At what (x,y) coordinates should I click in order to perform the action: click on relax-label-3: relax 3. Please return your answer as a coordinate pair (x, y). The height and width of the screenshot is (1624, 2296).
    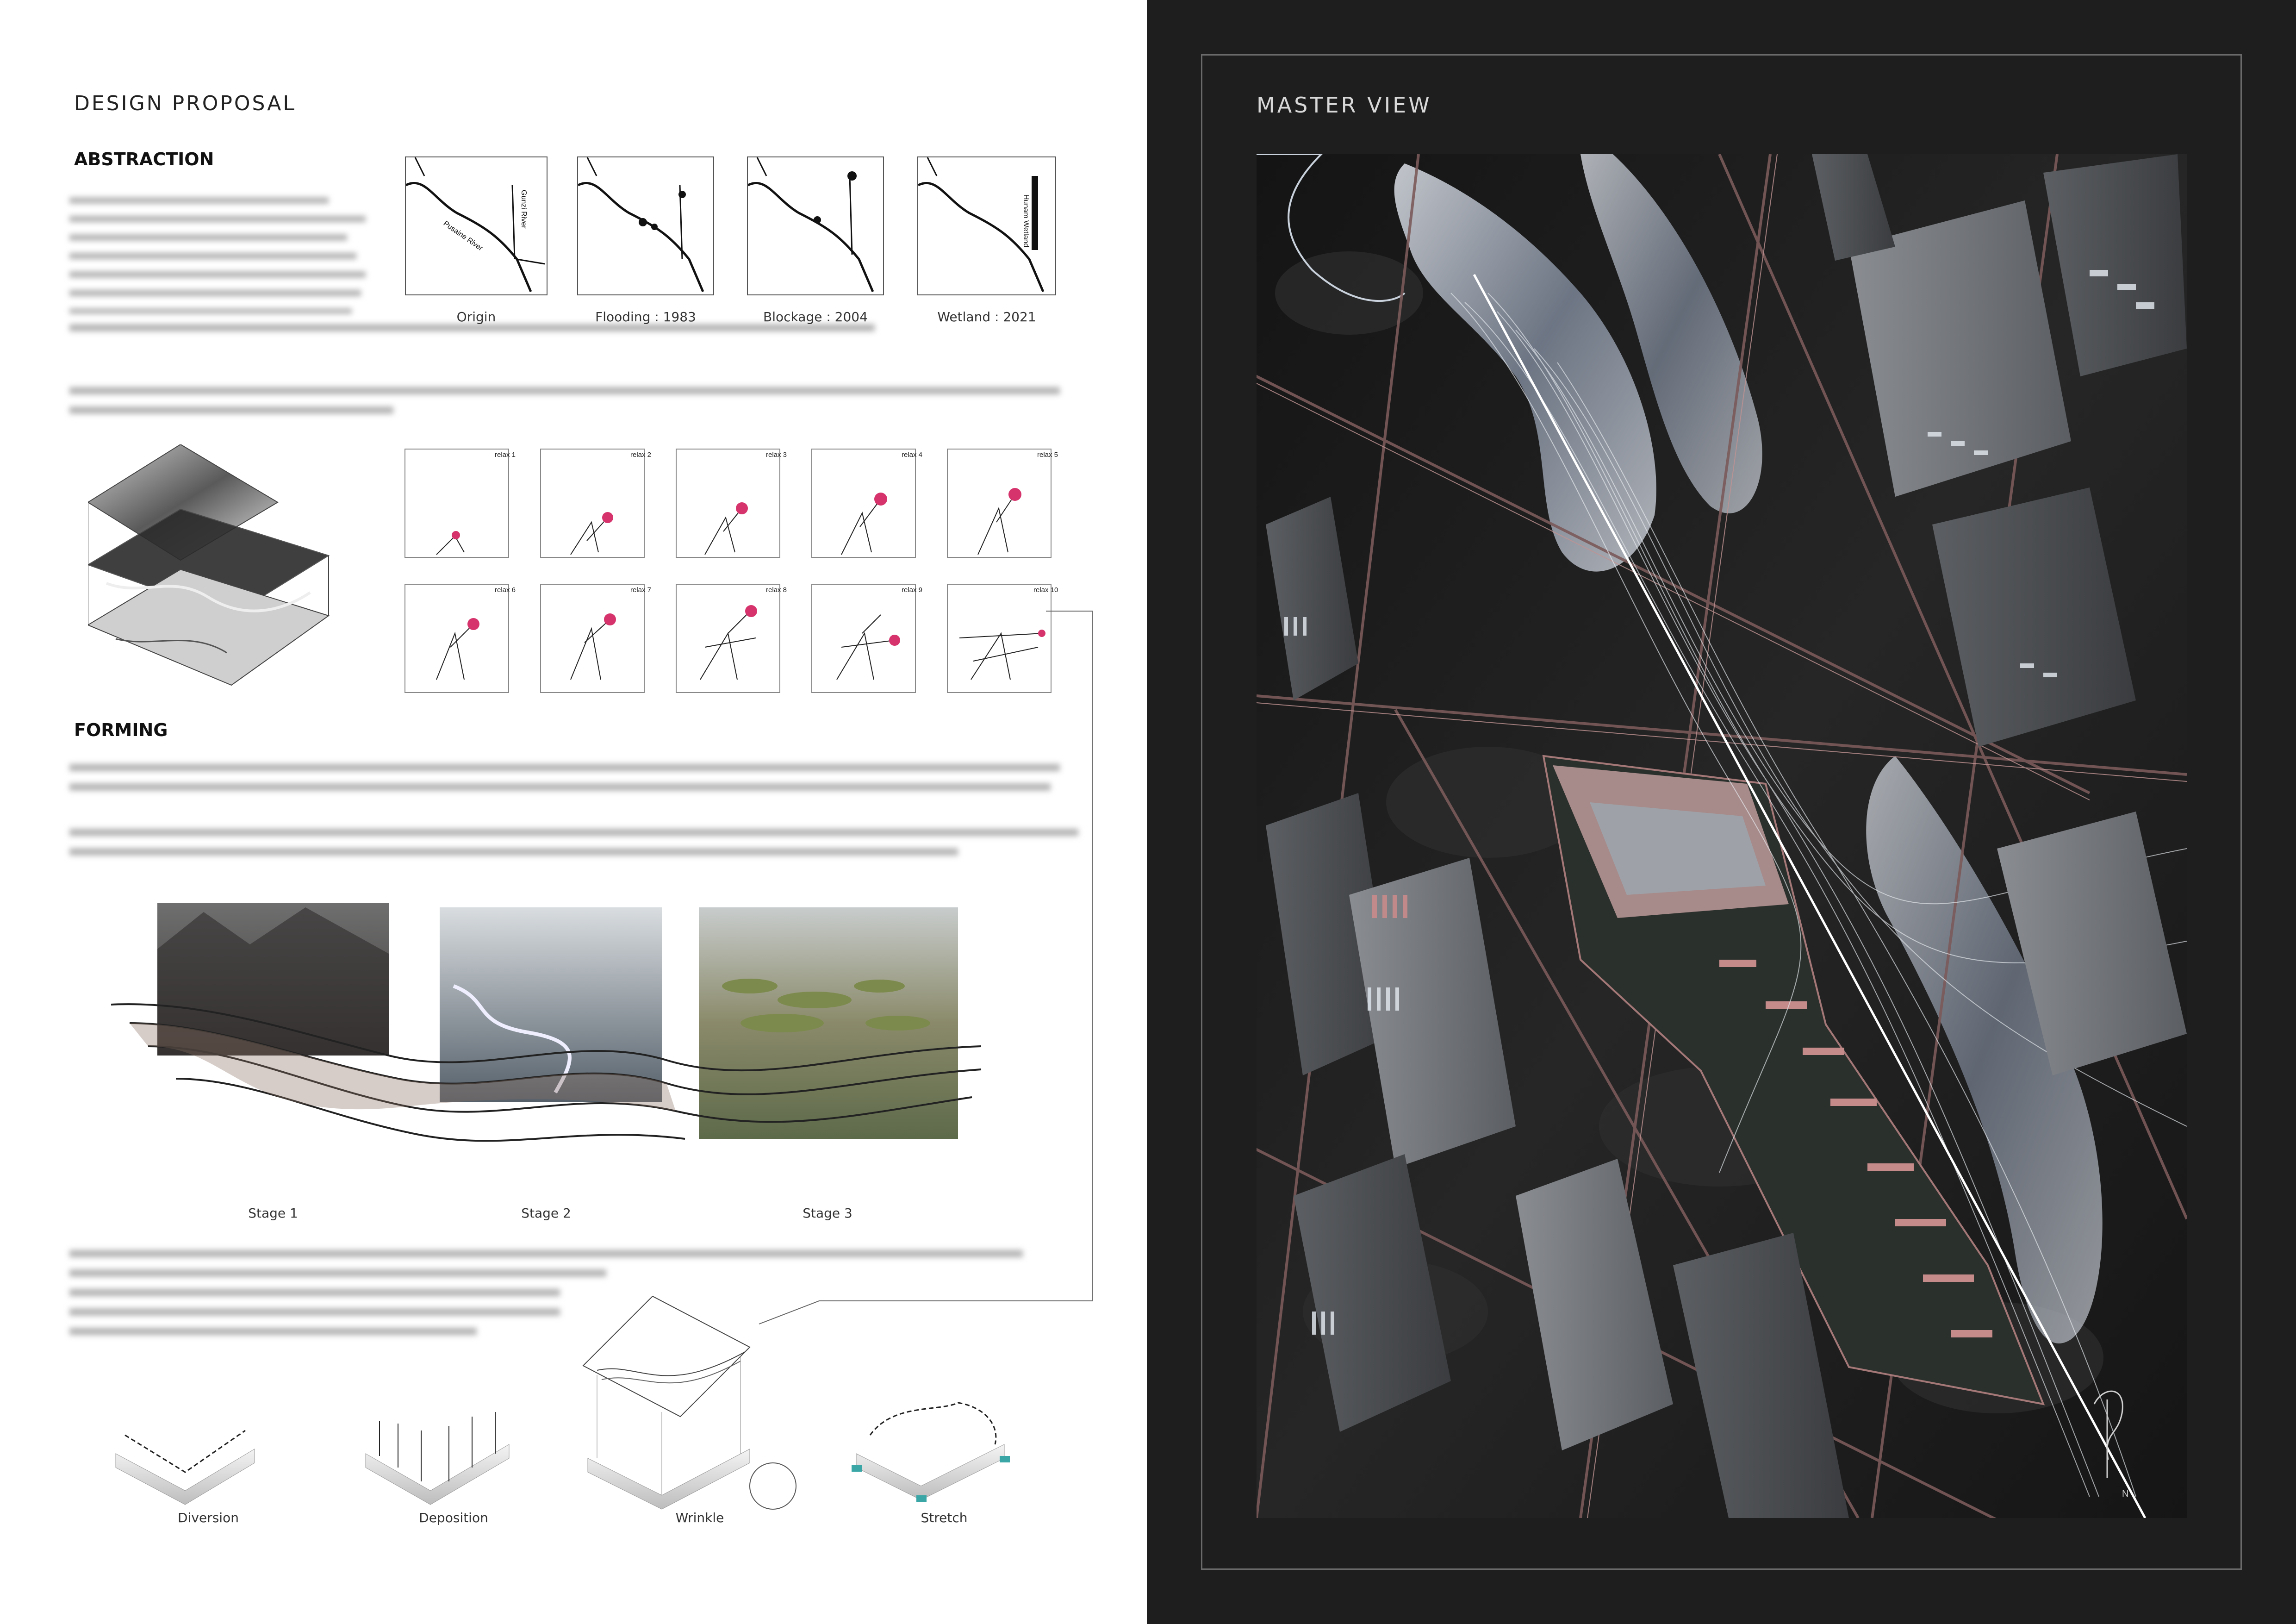
    Looking at the image, I should click on (776, 455).